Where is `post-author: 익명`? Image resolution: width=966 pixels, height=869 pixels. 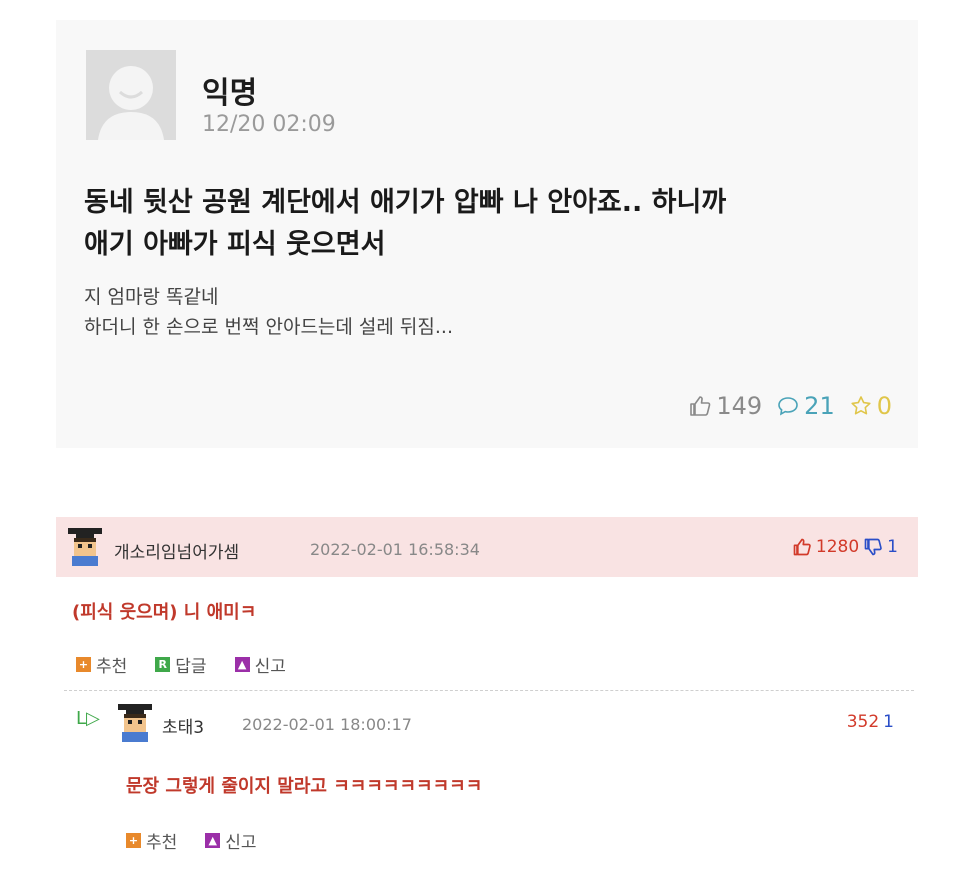
post-author: 익명 is located at coordinates (229, 90).